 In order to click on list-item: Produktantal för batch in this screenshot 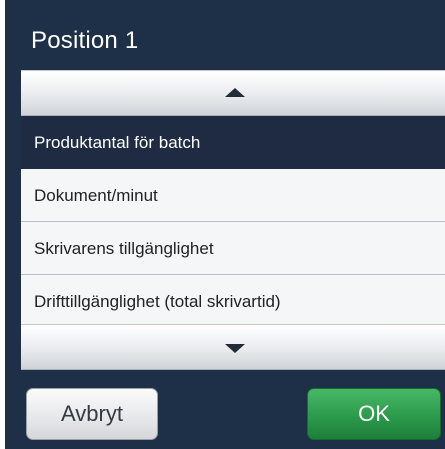, I will do `click(233, 142)`.